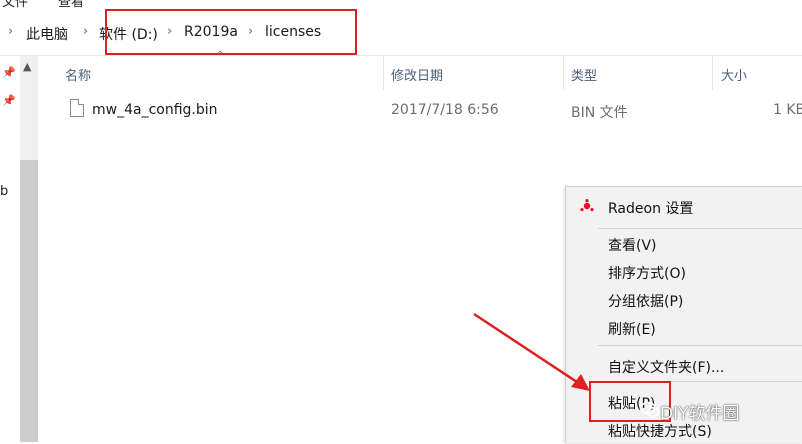  Describe the element at coordinates (650, 409) in the screenshot. I see `wechat-icon` at that location.